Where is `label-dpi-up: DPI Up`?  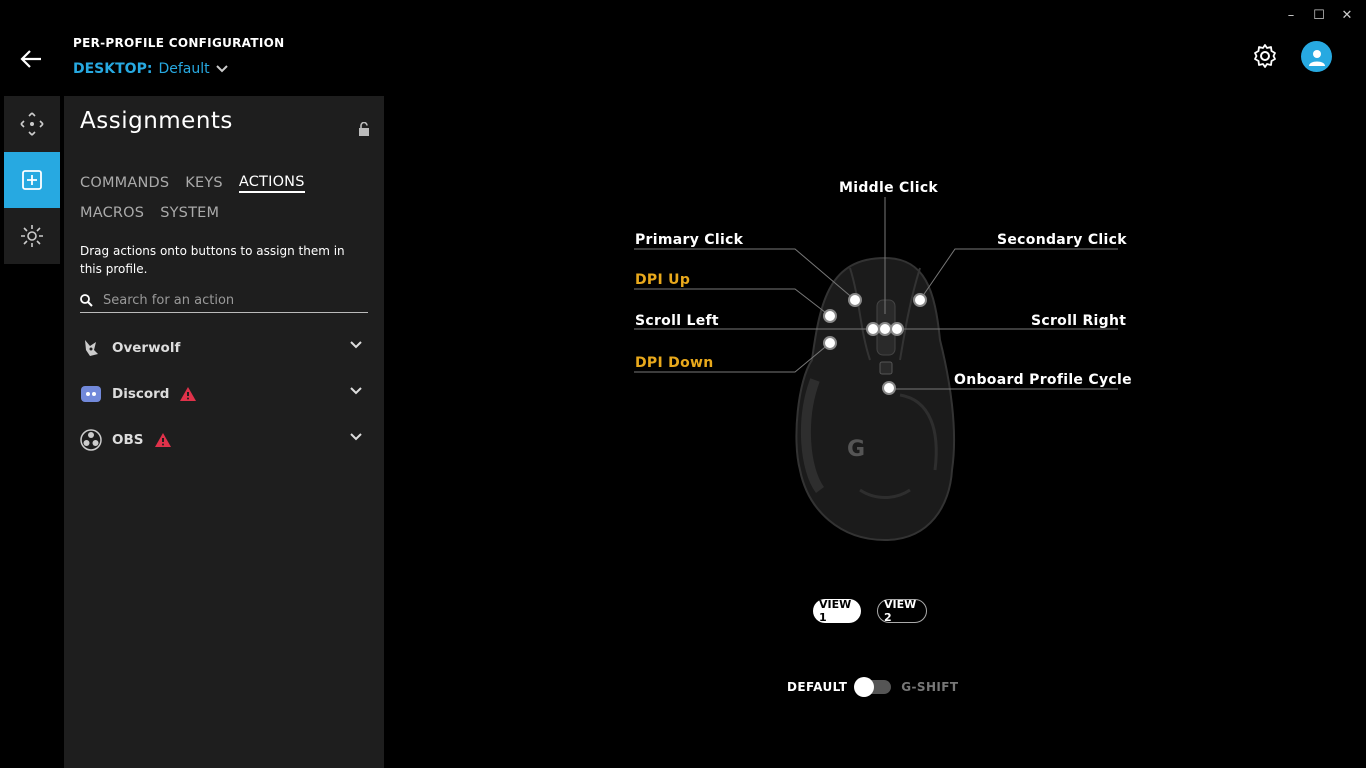 label-dpi-up: DPI Up is located at coordinates (662, 280).